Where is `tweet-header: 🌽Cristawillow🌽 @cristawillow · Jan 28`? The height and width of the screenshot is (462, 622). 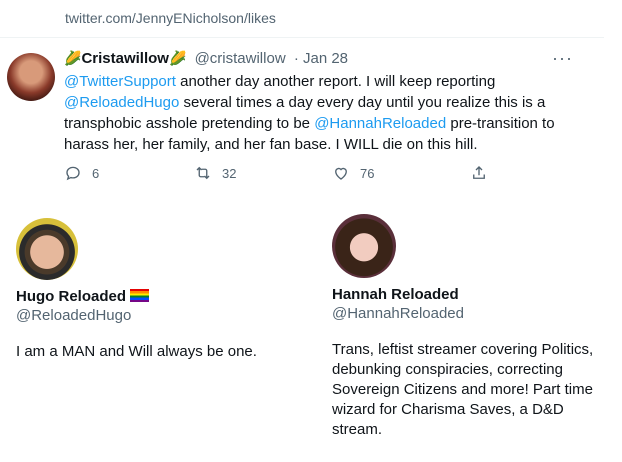
tweet-header: 🌽Cristawillow🌽 @cristawillow · Jan 28 is located at coordinates (206, 58).